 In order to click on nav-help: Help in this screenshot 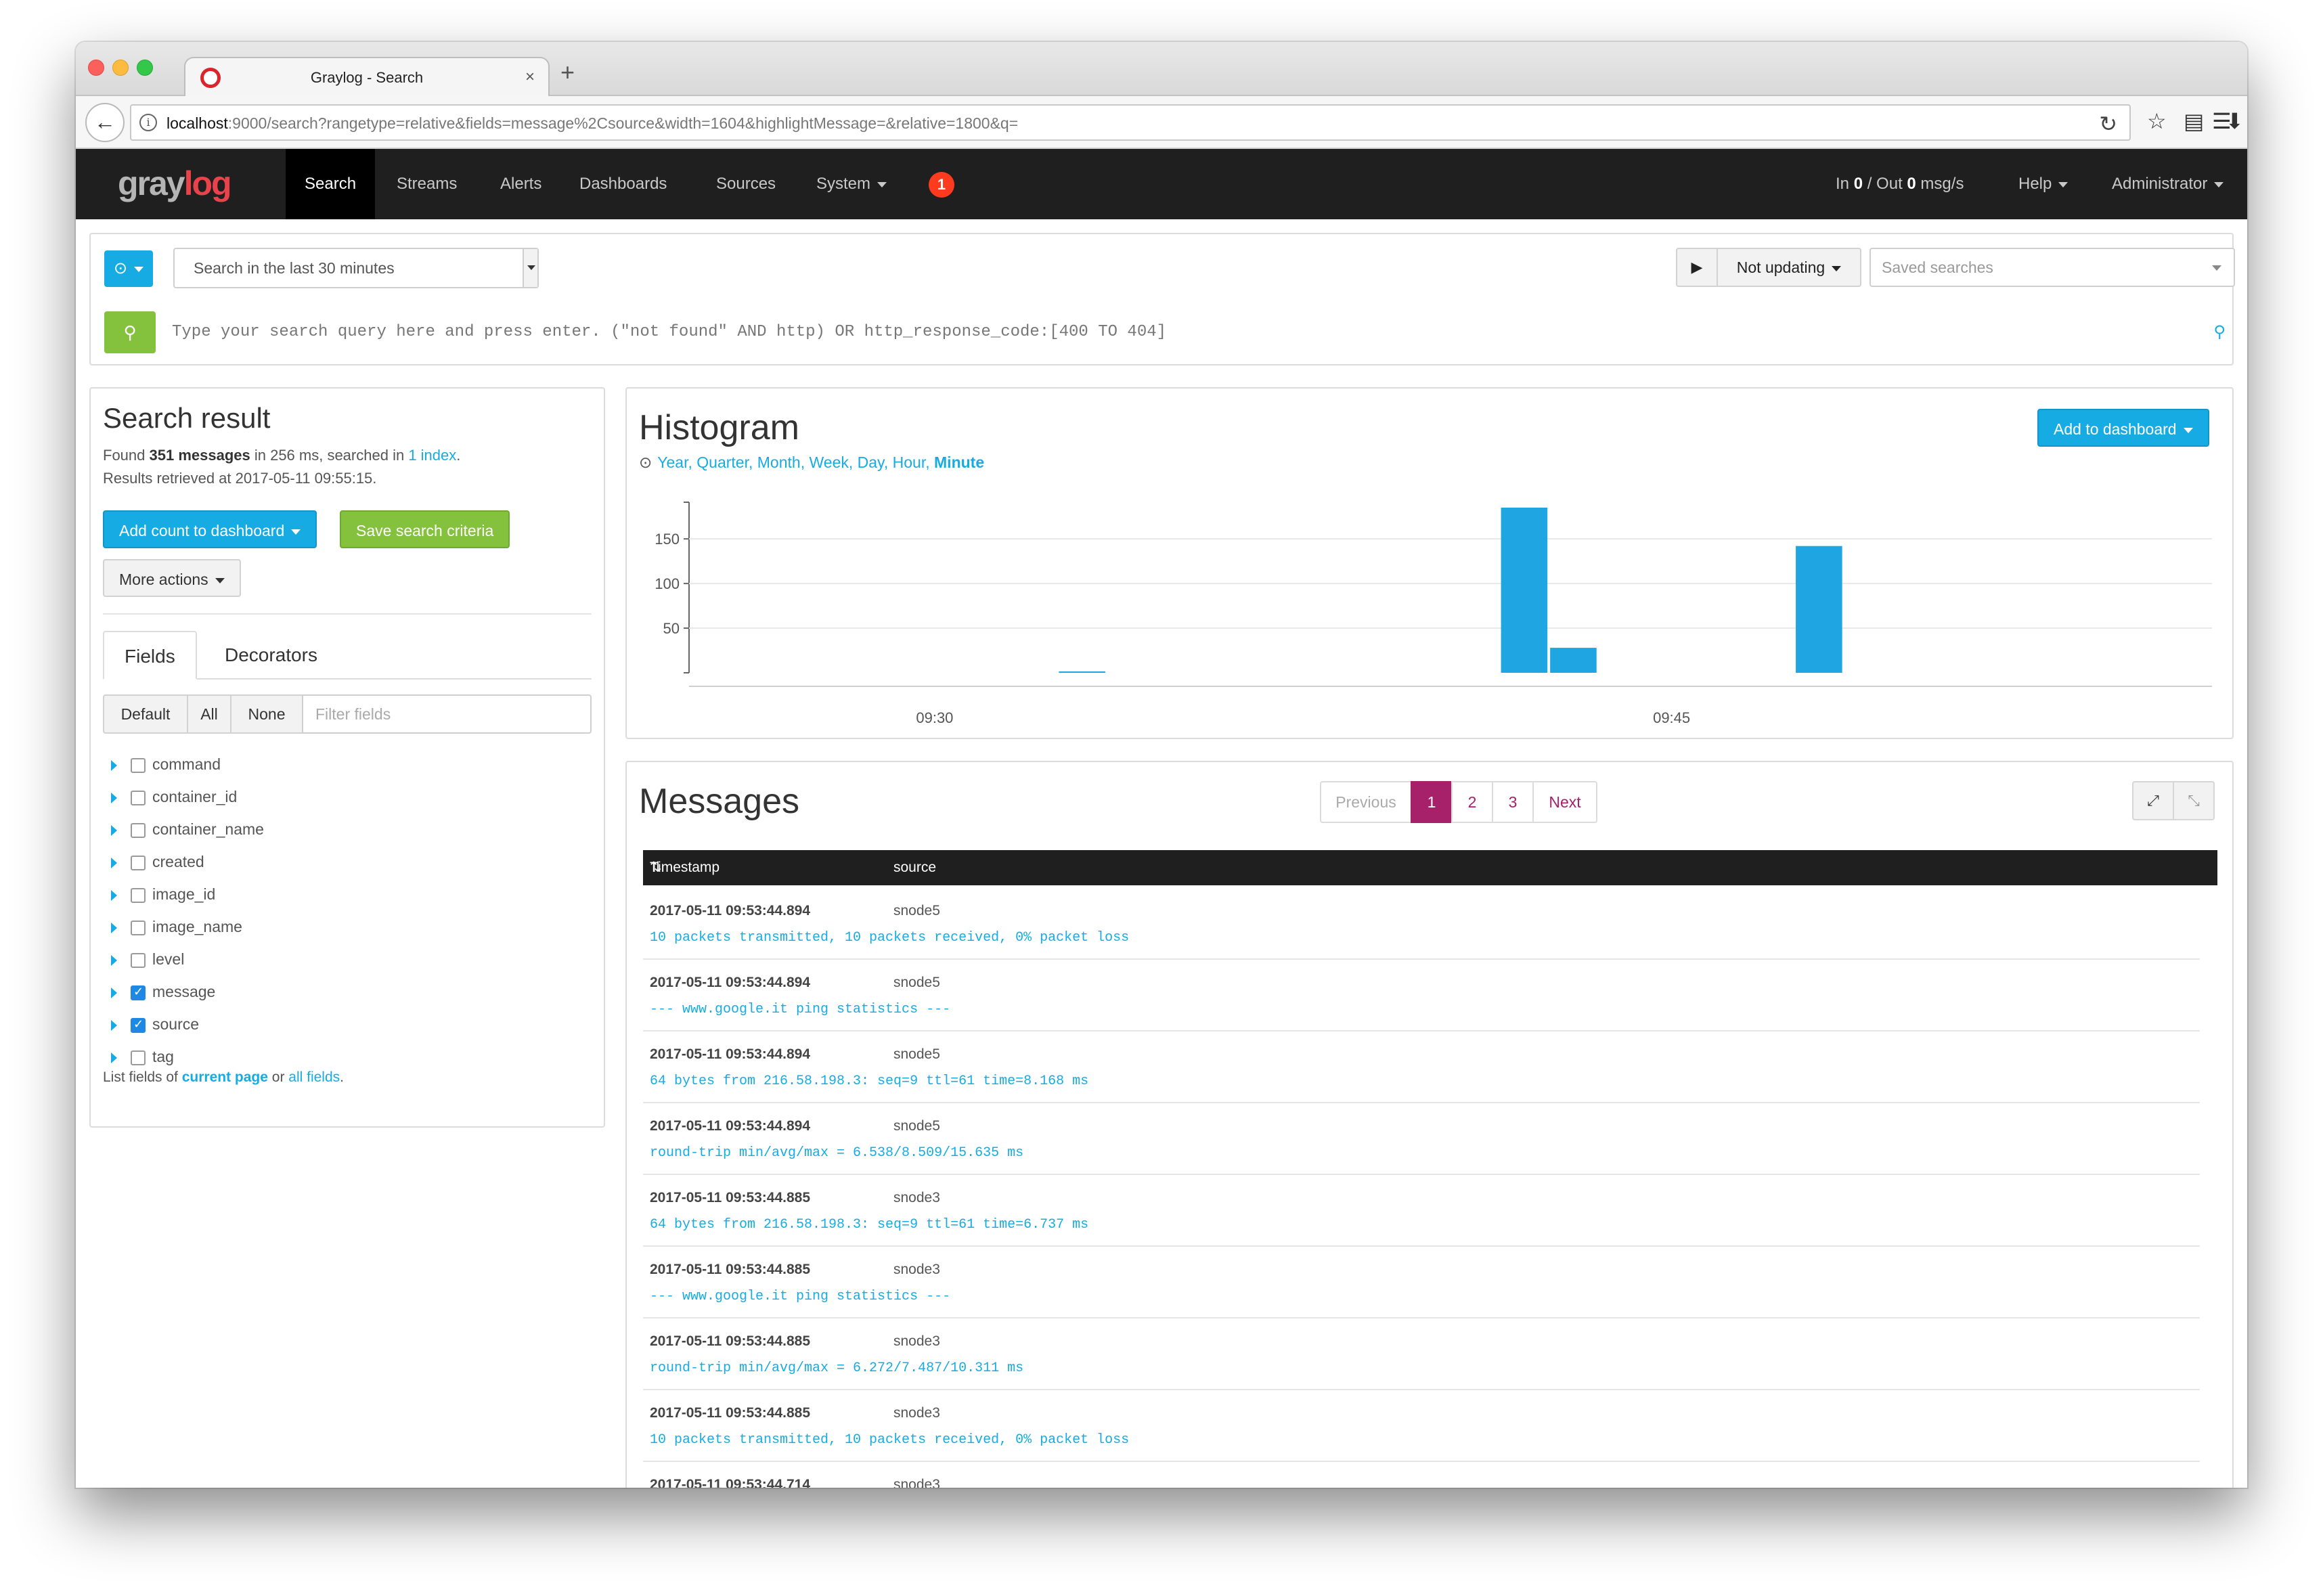, I will do `click(2043, 184)`.